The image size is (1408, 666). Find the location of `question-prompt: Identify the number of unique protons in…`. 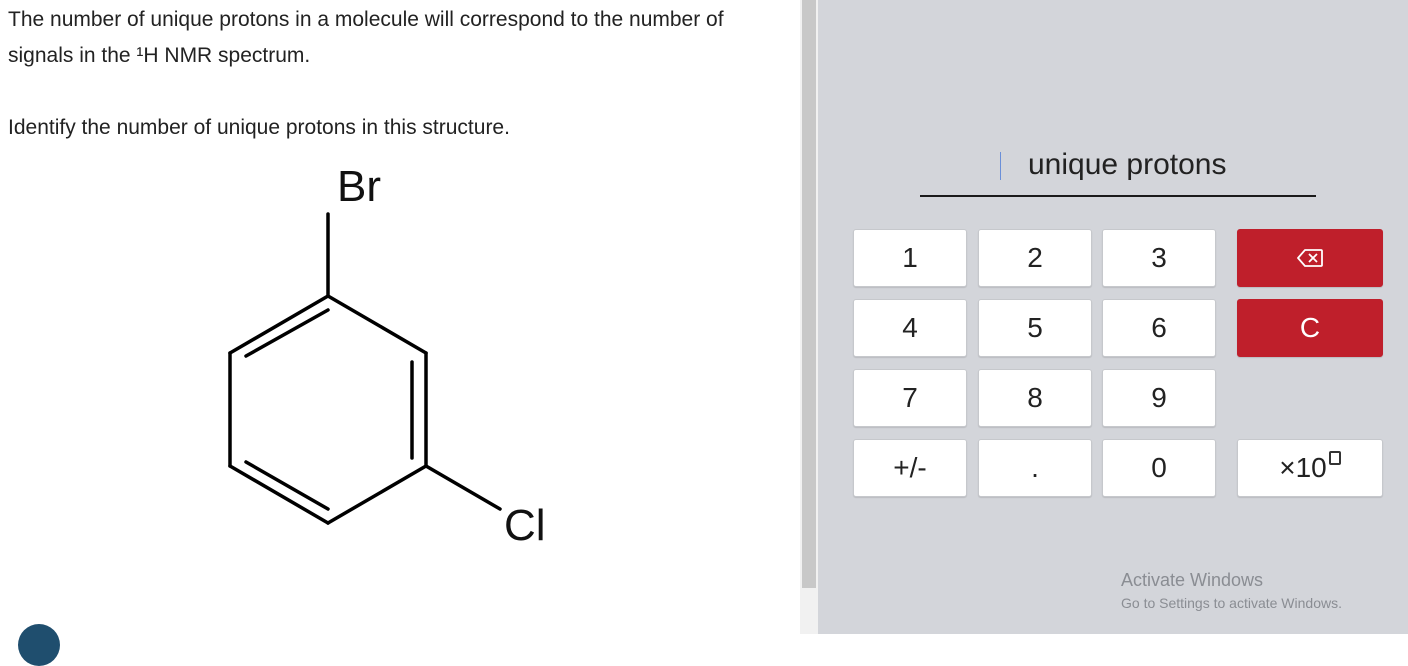

question-prompt: Identify the number of unique protons in… is located at coordinates (259, 127).